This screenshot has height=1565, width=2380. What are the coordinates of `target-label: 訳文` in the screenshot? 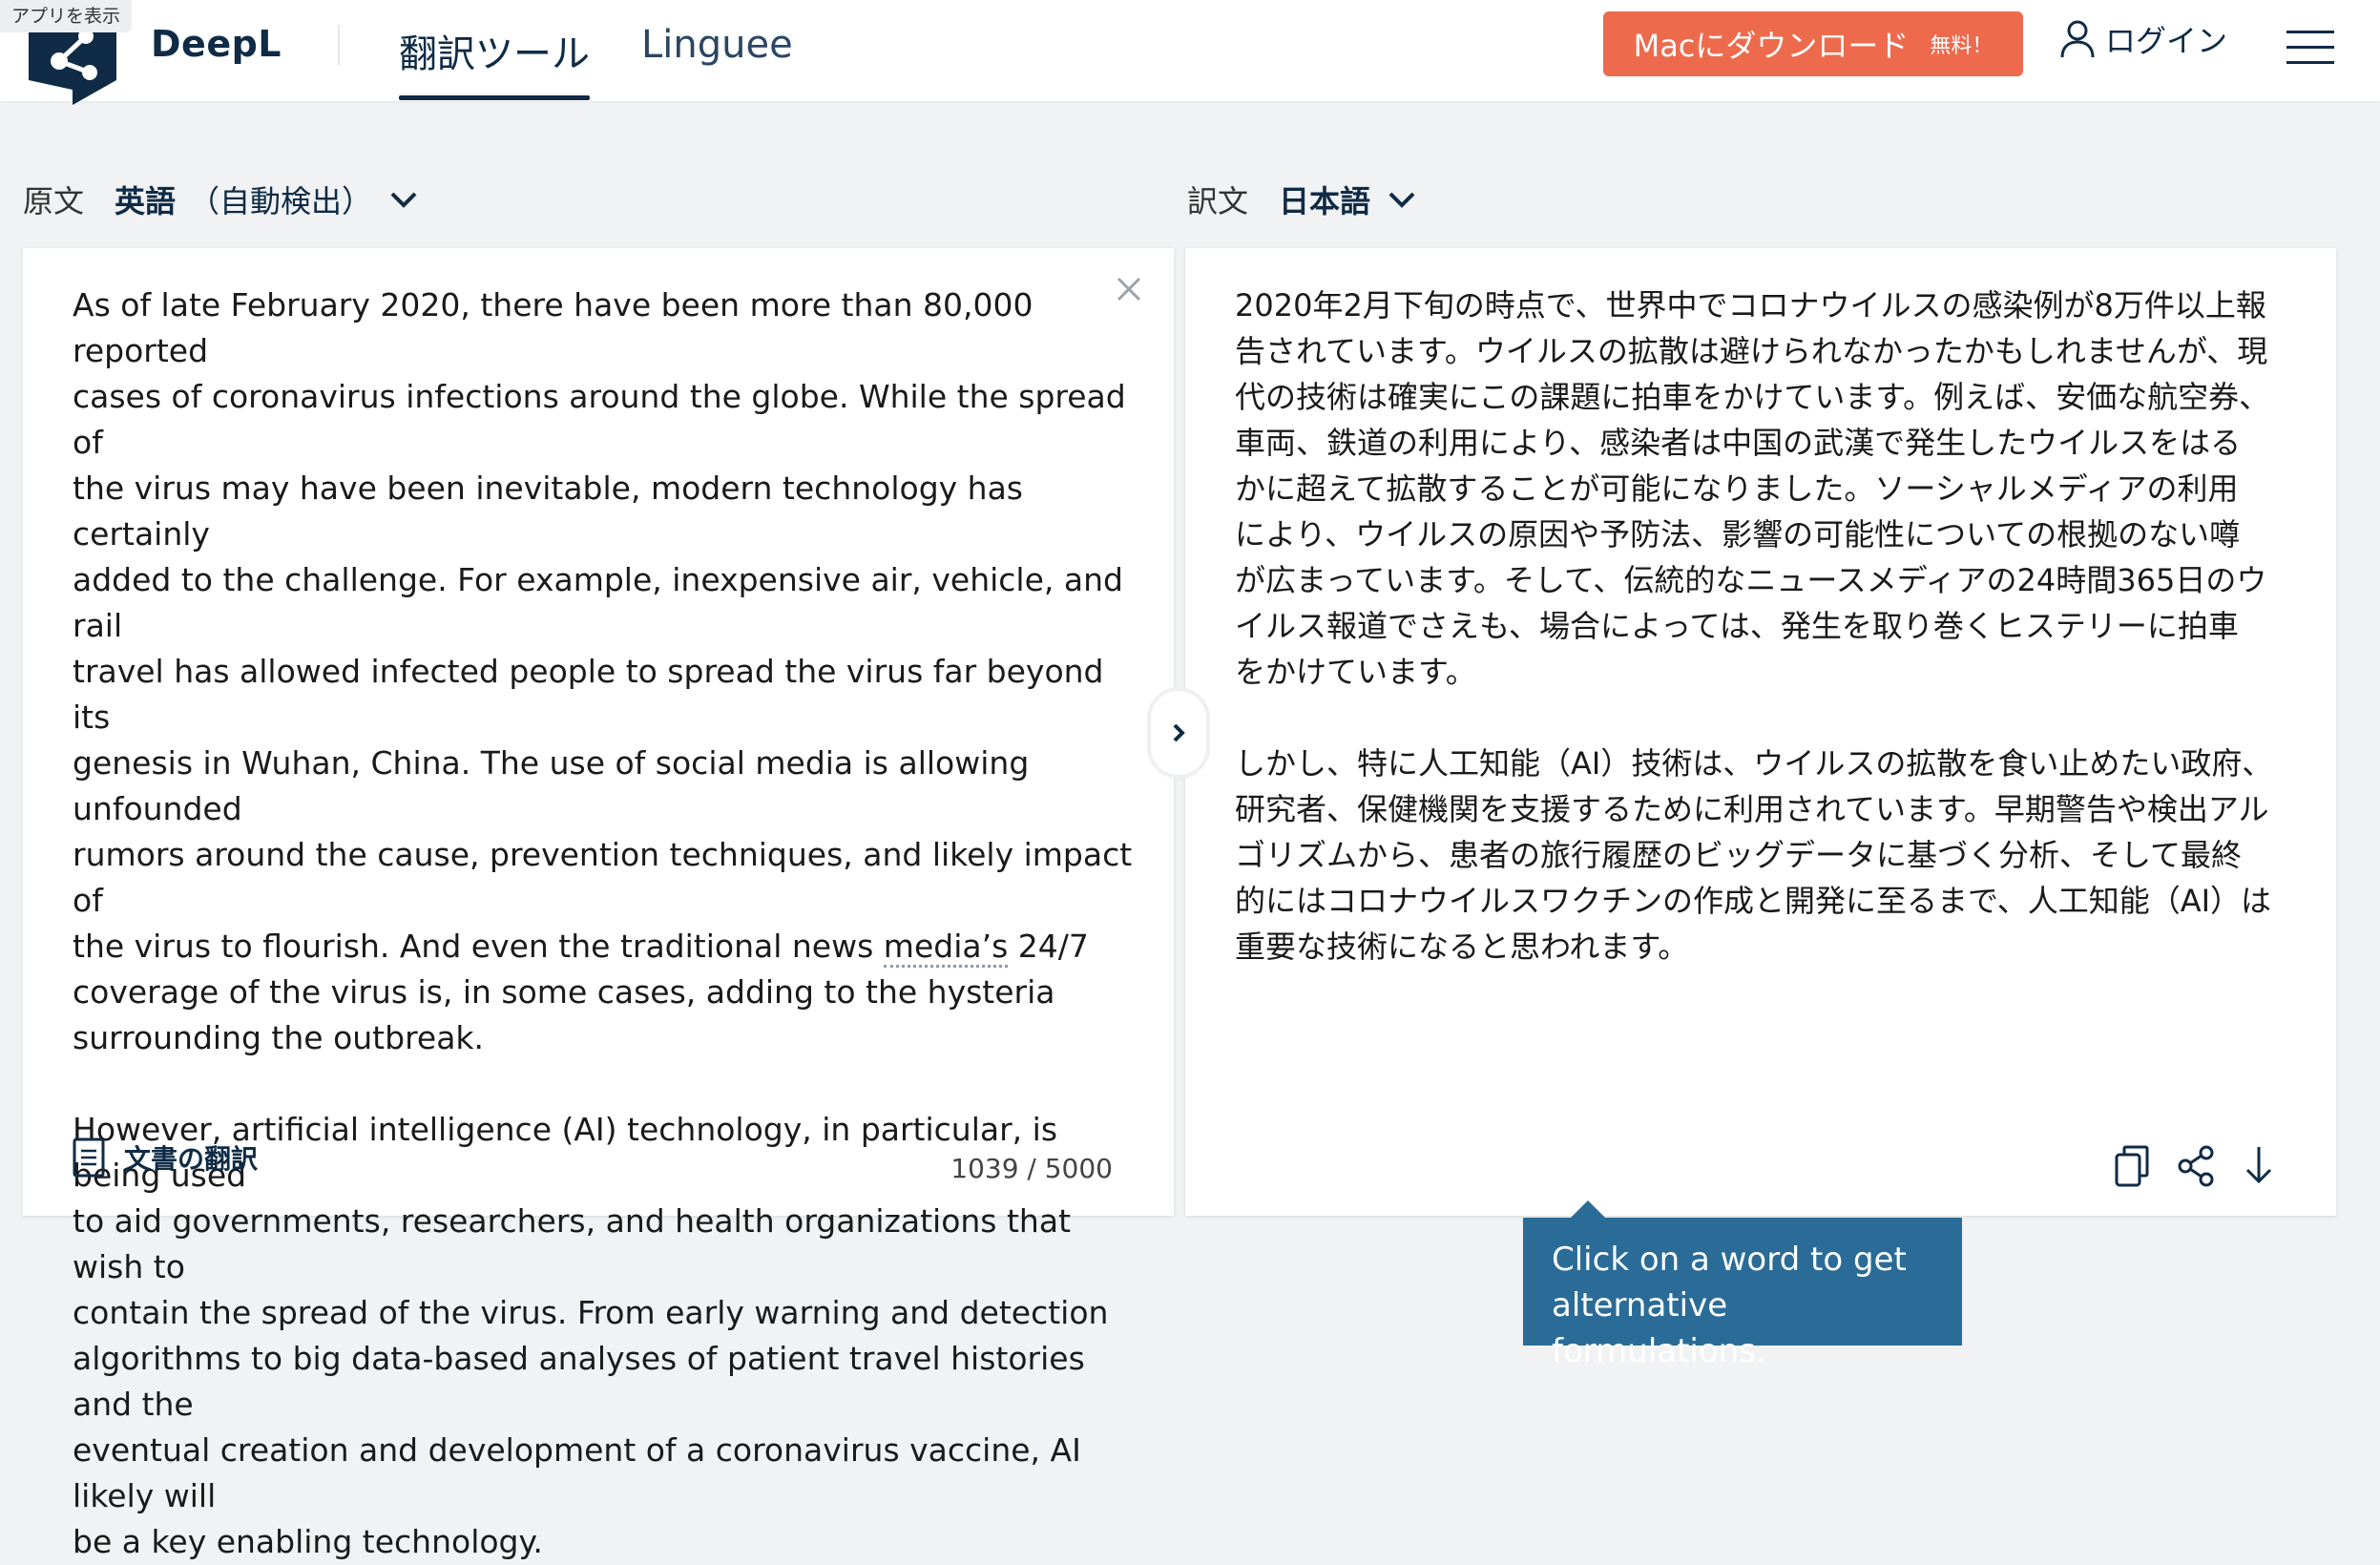 It's located at (1218, 201).